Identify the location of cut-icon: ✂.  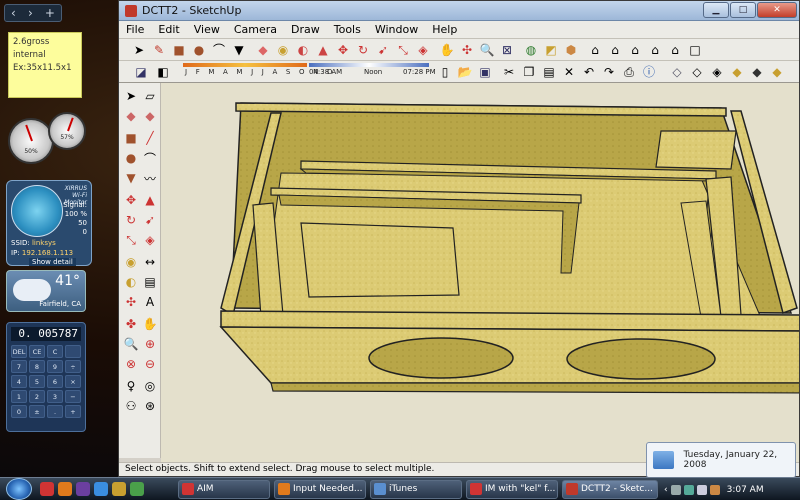
(509, 72).